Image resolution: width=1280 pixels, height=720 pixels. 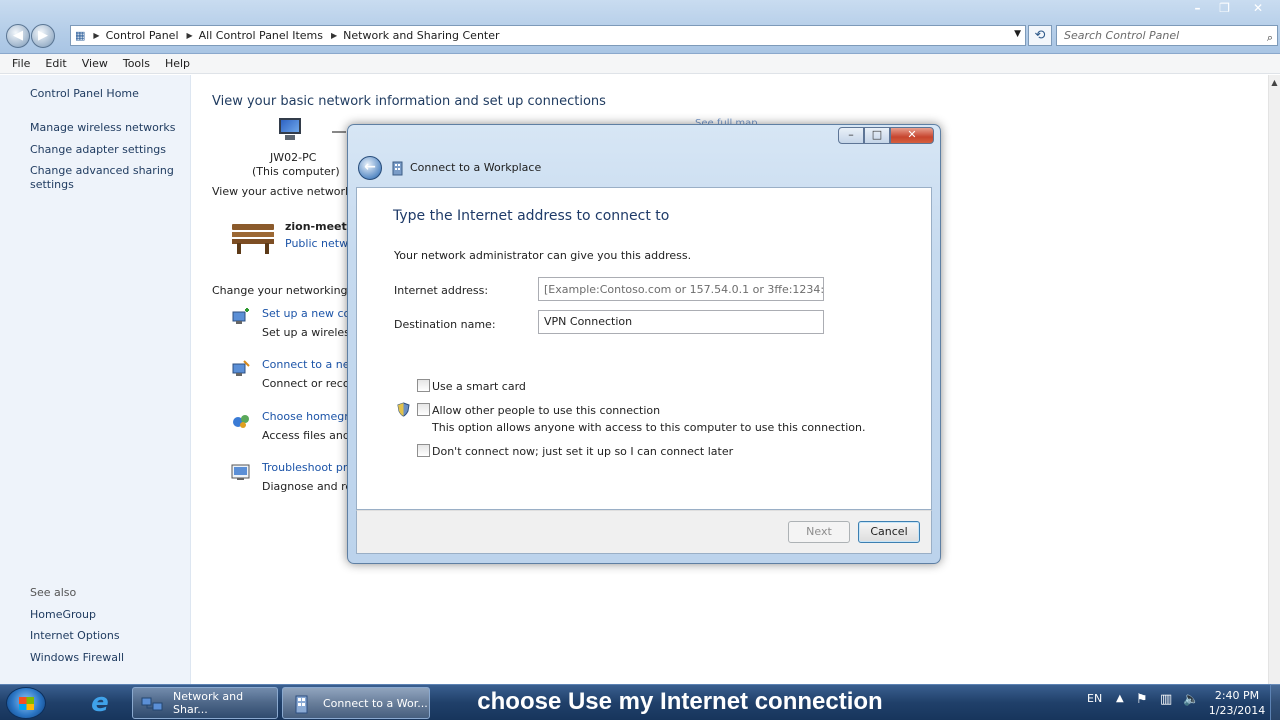 I want to click on control-panel-home-link: Control Panel Home, so click(x=84, y=93).